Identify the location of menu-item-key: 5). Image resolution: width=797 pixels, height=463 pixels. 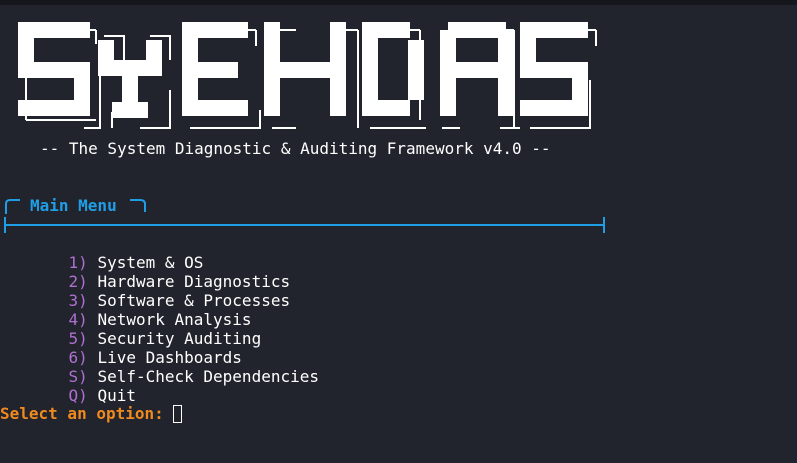
(78, 338).